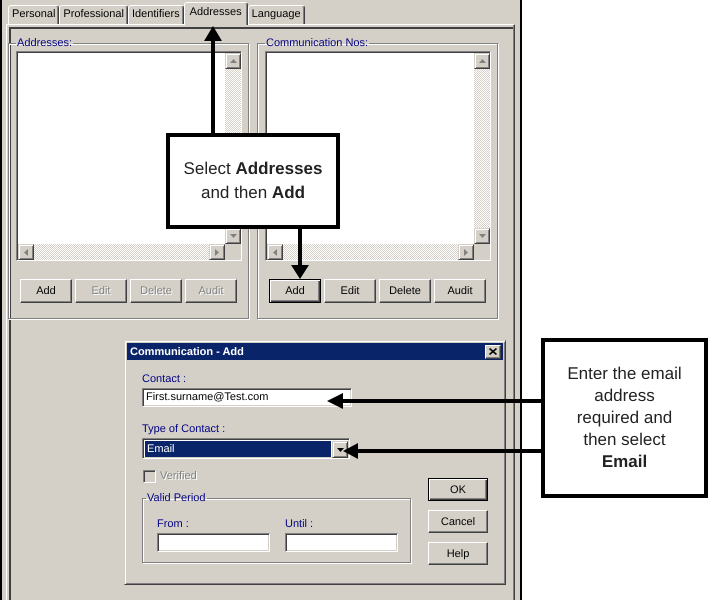  Describe the element at coordinates (164, 379) in the screenshot. I see `field-label: Contact :` at that location.